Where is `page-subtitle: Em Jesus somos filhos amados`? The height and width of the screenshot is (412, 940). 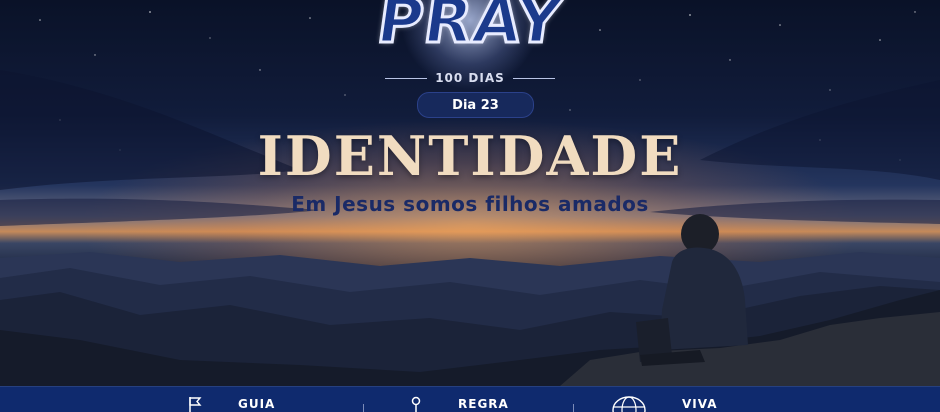 page-subtitle: Em Jesus somos filhos amados is located at coordinates (470, 204).